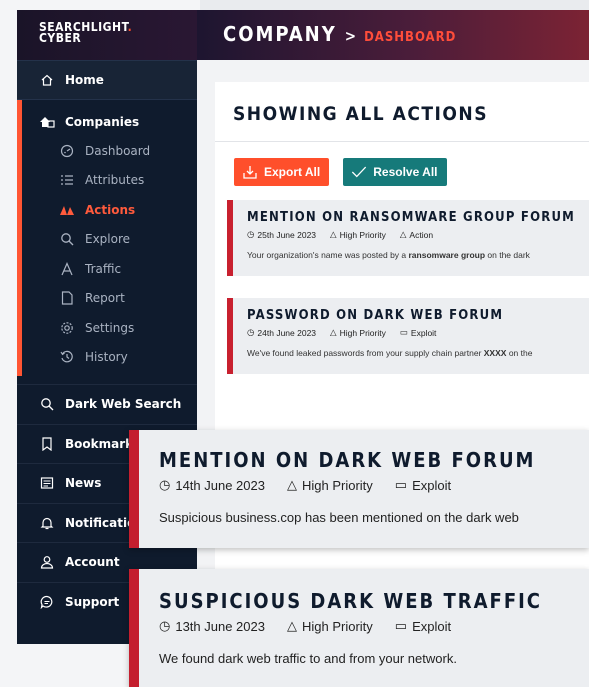 This screenshot has width=589, height=687. Describe the element at coordinates (287, 332) in the screenshot. I see `action-date: 24th June 2023` at that location.